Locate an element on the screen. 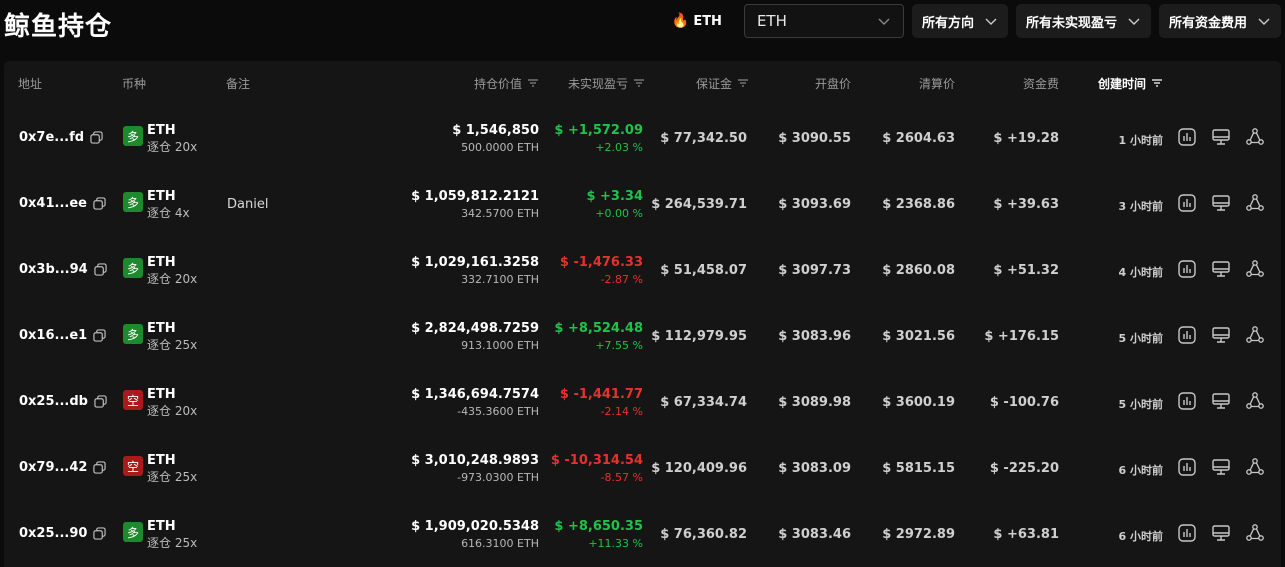  position-value: $ 1,346,694.7574 is located at coordinates (475, 394).